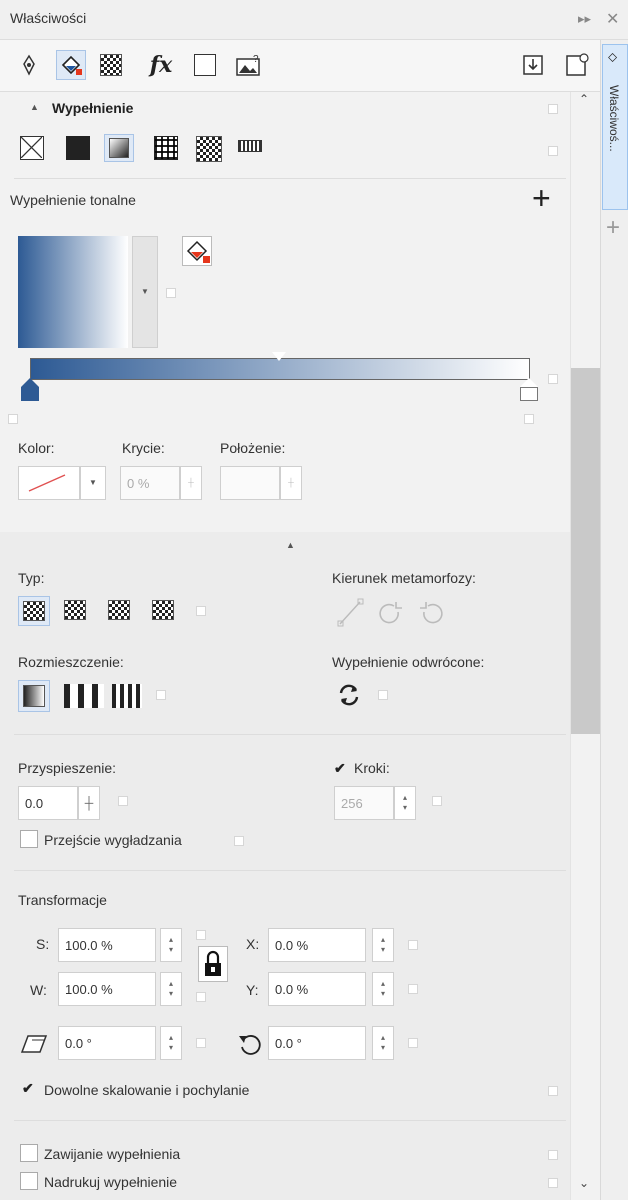 The width and height of the screenshot is (628, 1200). I want to click on collapse-advanced-icon: ▲, so click(290, 545).